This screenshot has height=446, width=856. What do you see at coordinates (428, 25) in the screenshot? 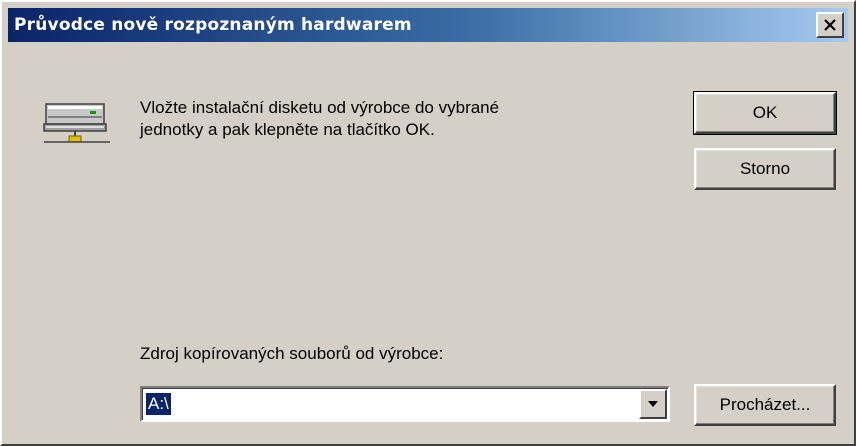
I see `title-bar: Průvodce nově rozpoznaným hardwarem` at bounding box center [428, 25].